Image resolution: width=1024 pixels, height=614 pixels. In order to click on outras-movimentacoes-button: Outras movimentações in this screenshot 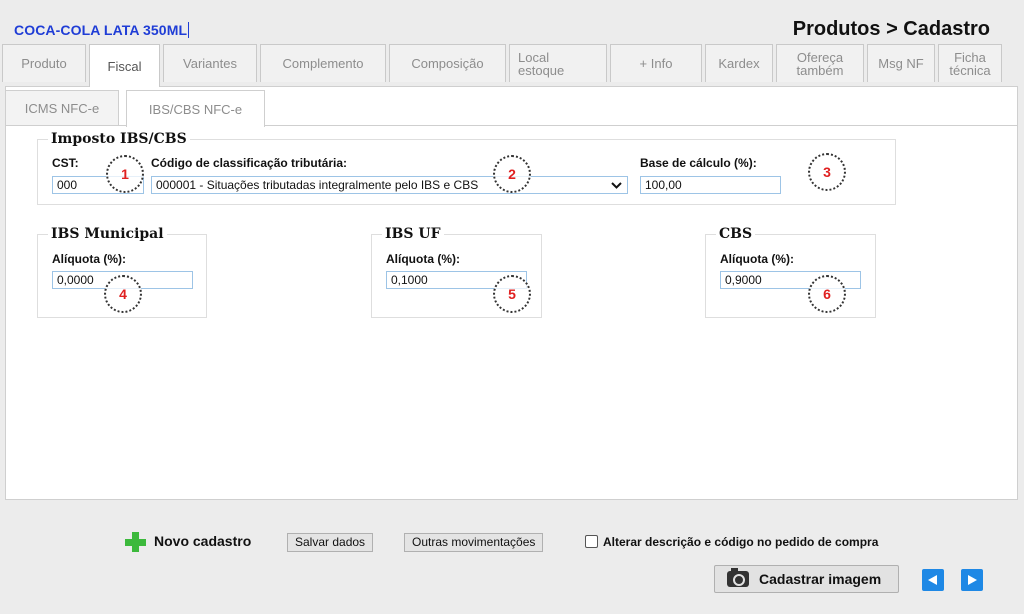, I will do `click(474, 542)`.